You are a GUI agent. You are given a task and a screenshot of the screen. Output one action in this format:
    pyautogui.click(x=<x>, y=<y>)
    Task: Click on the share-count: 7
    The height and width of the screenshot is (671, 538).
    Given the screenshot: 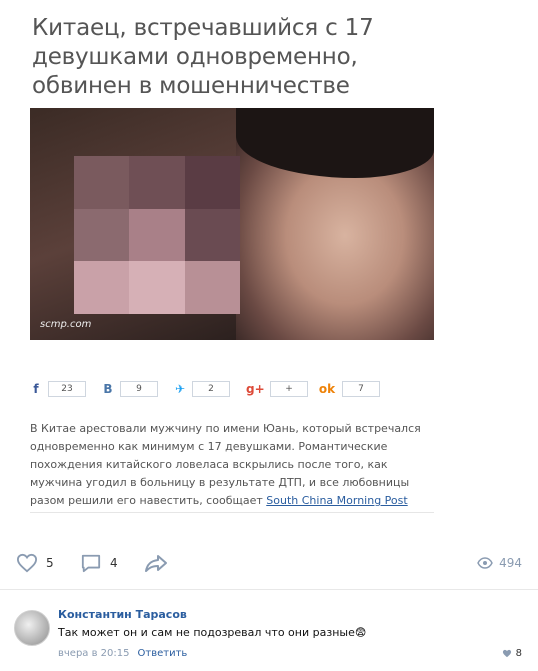 What is the action you would take?
    pyautogui.click(x=361, y=389)
    